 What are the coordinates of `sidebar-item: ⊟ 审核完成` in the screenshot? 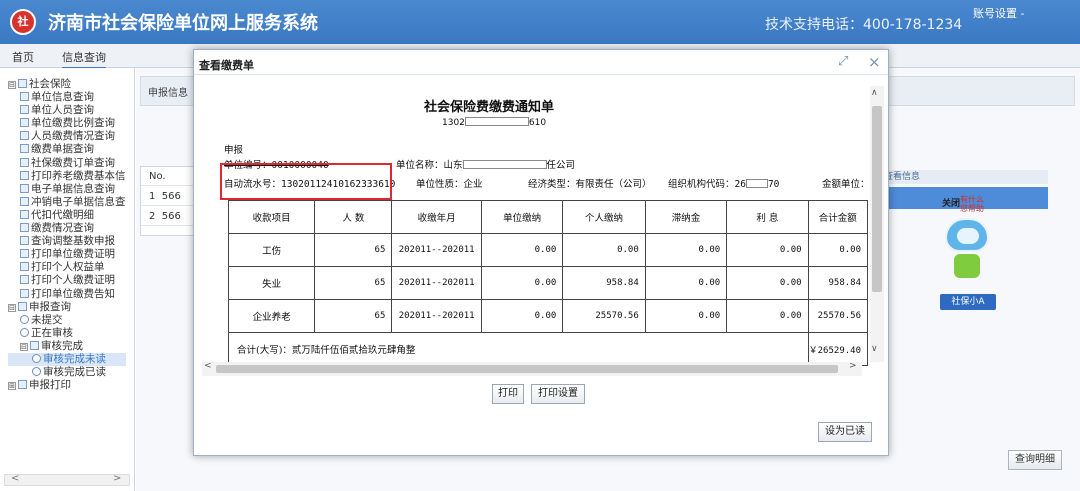 It's located at (67, 346).